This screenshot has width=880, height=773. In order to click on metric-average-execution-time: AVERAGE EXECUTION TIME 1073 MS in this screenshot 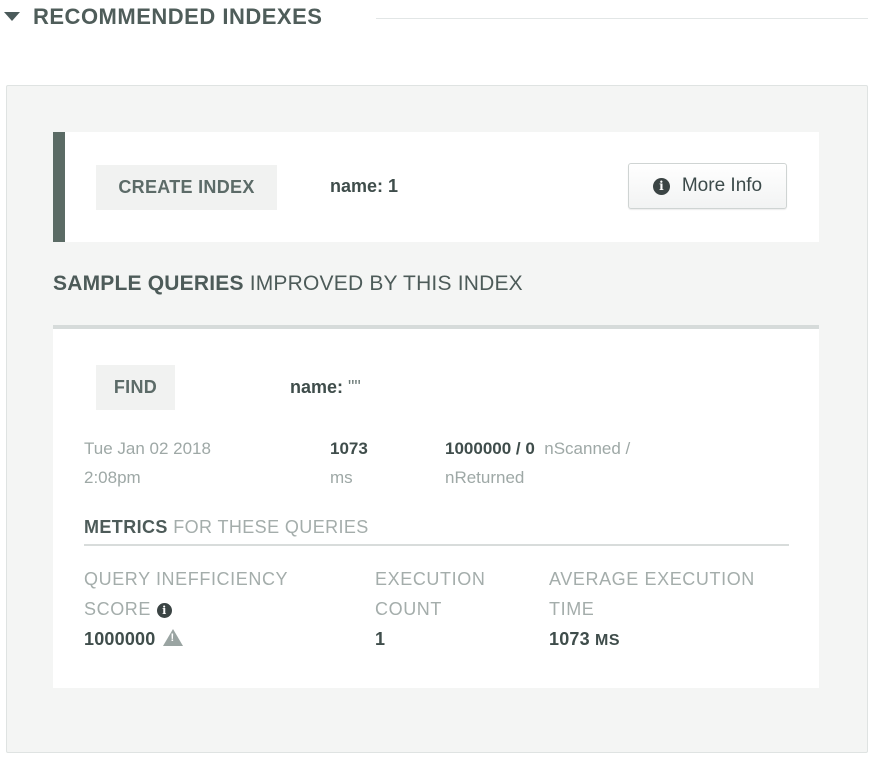, I will do `click(674, 610)`.